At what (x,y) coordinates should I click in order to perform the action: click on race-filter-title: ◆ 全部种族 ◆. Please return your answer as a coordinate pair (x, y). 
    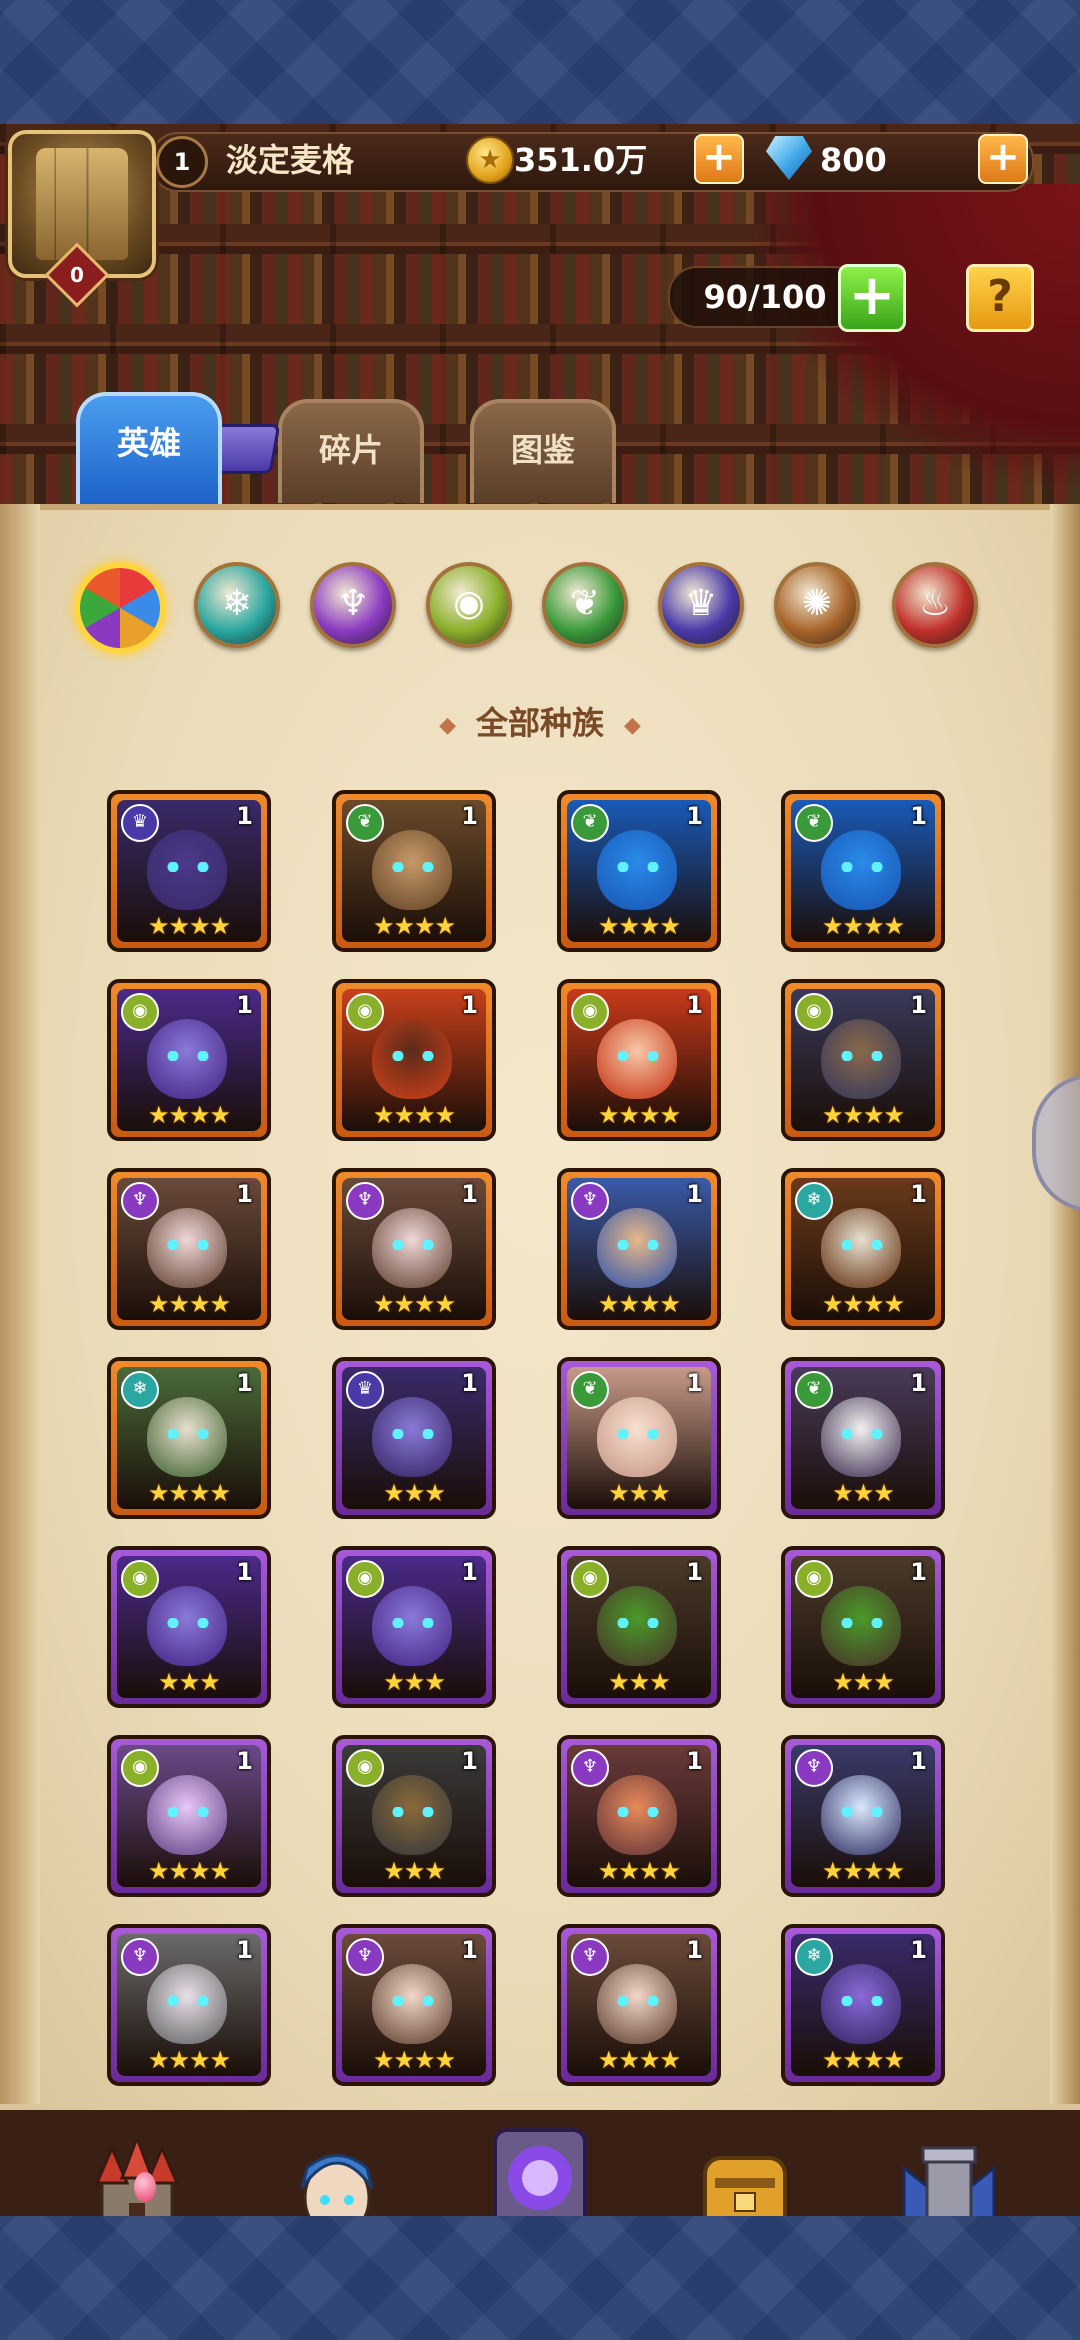
    Looking at the image, I should click on (540, 721).